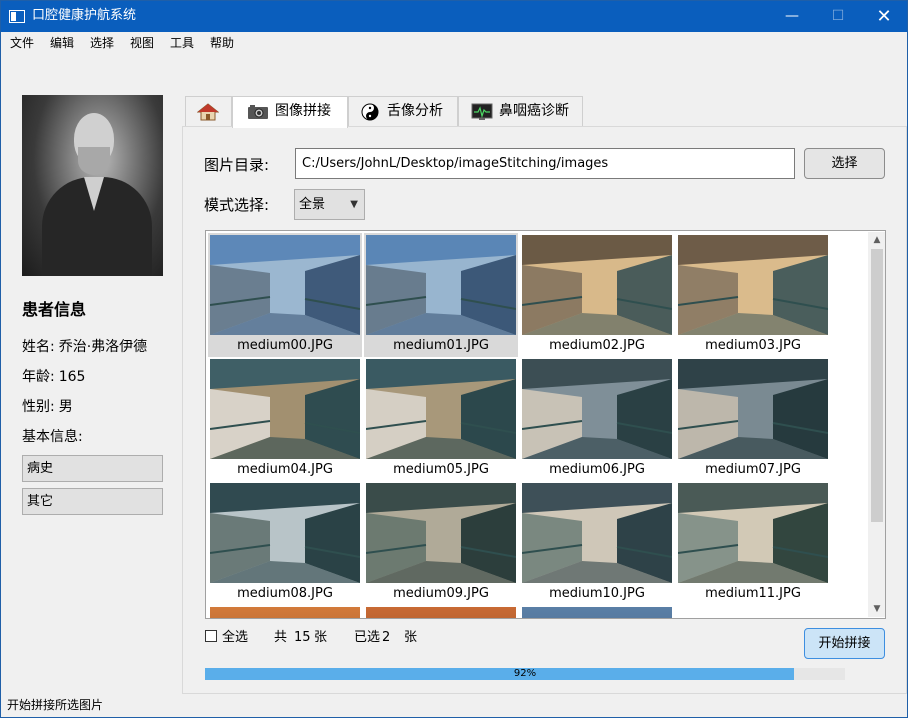 This screenshot has height=718, width=908. What do you see at coordinates (312, 204) in the screenshot?
I see `mode-value: 全景` at bounding box center [312, 204].